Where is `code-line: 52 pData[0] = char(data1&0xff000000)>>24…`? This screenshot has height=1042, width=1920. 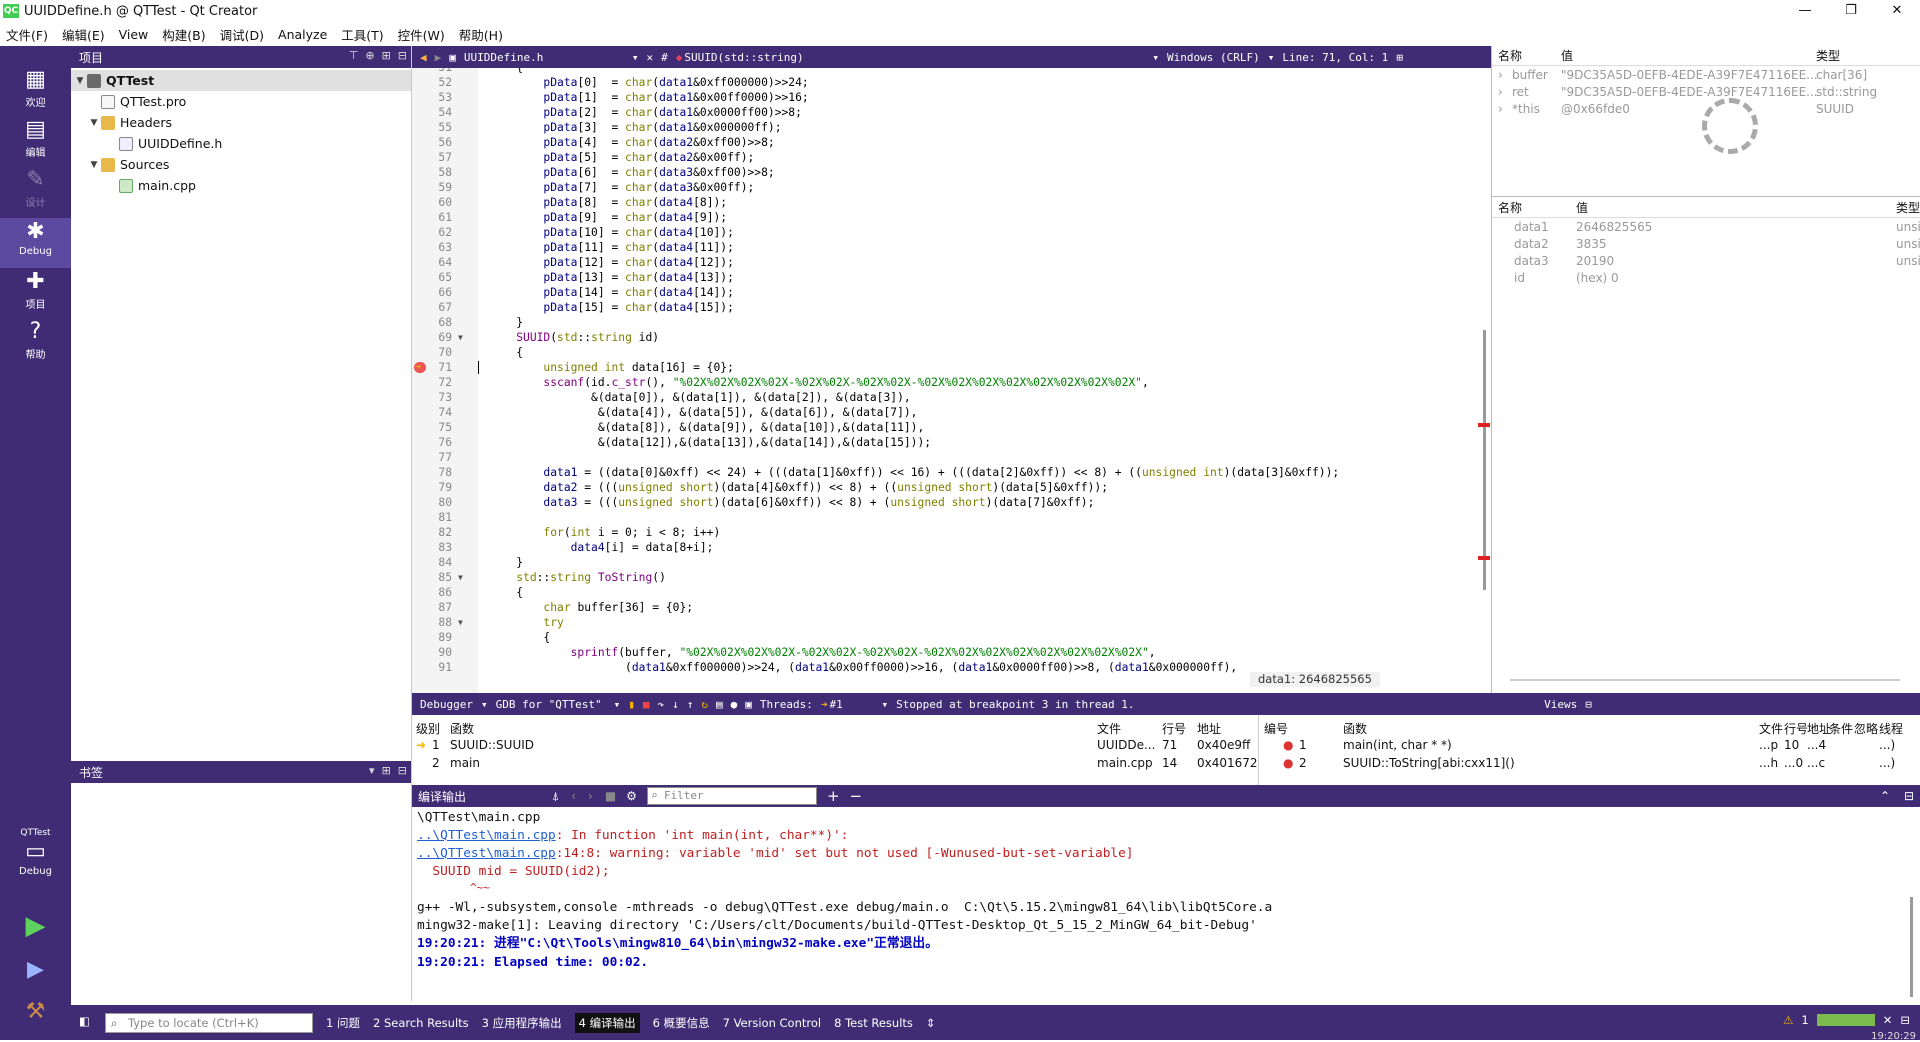
code-line: 52 pData[0] = char(data1&0xff000000)>>24… is located at coordinates (942, 82).